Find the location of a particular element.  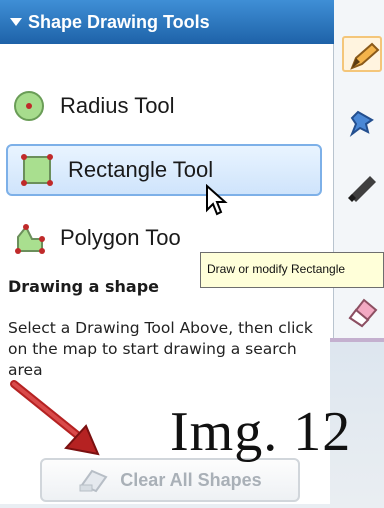

radius-tool-button: Radius Tool is located at coordinates (165, 106).